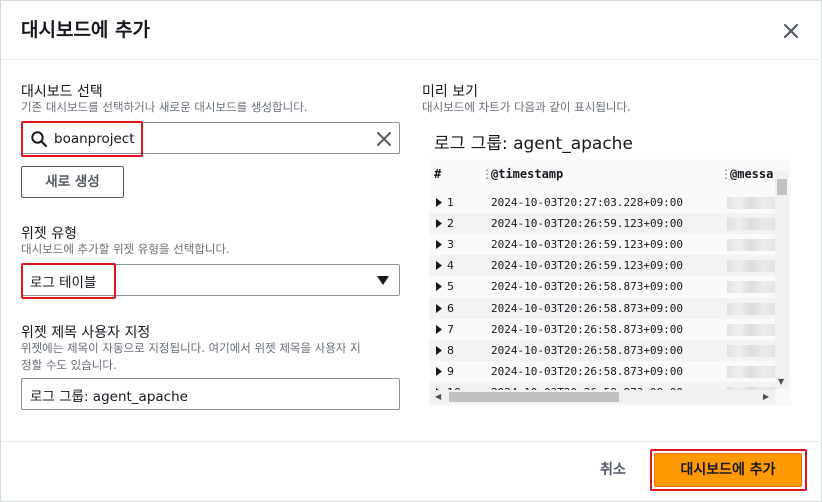 This screenshot has height=502, width=822. I want to click on dashboard-search-input, so click(204, 139).